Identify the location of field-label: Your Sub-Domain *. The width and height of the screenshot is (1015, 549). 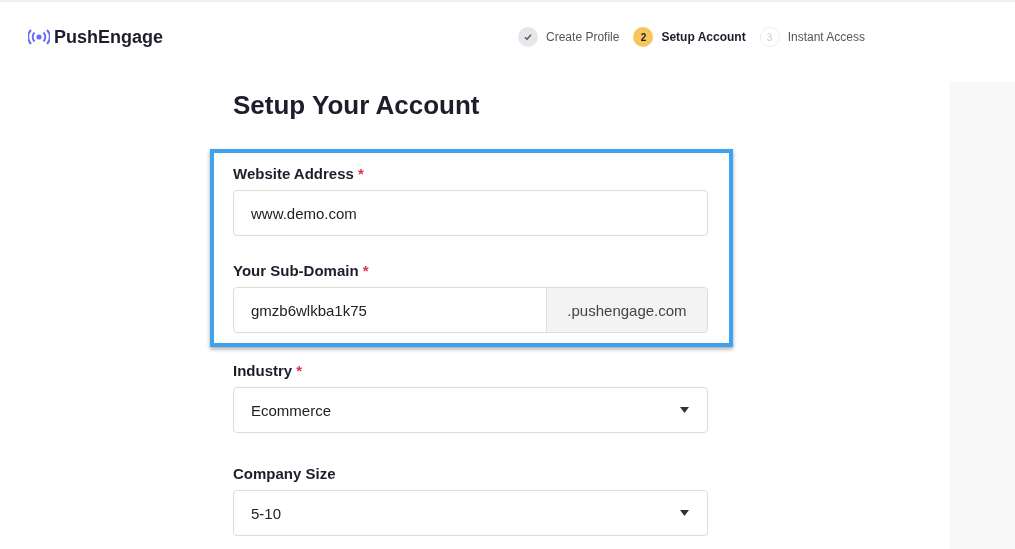
(301, 270).